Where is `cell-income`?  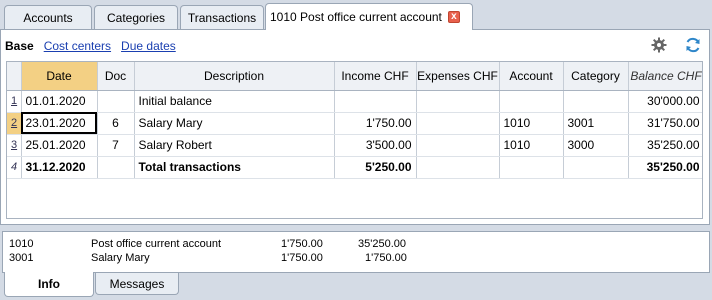 cell-income is located at coordinates (375, 101).